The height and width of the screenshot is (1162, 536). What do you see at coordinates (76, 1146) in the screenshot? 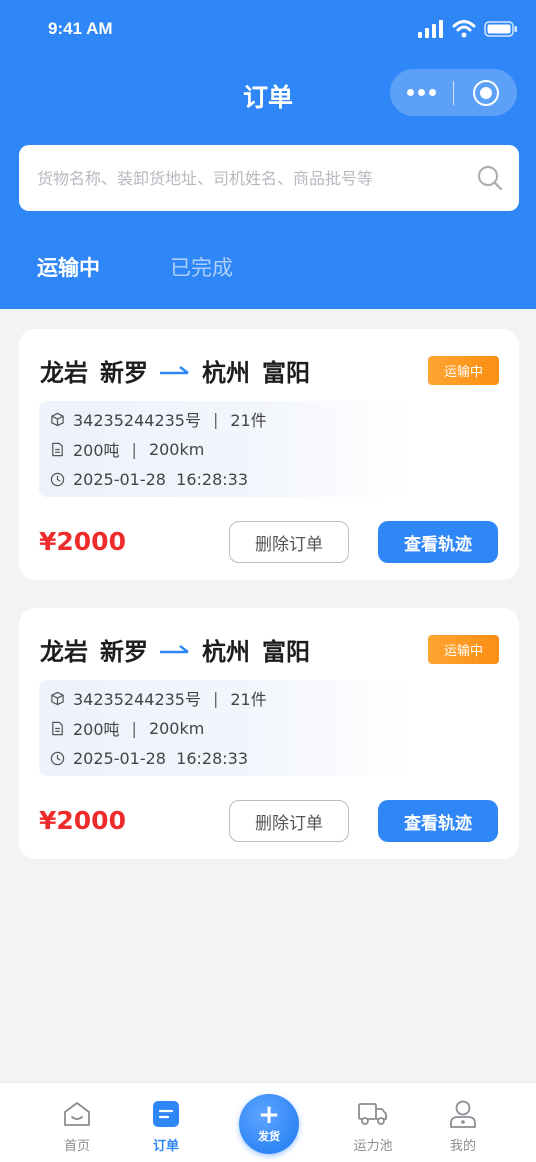
I see `tabbar-label: 首页` at bounding box center [76, 1146].